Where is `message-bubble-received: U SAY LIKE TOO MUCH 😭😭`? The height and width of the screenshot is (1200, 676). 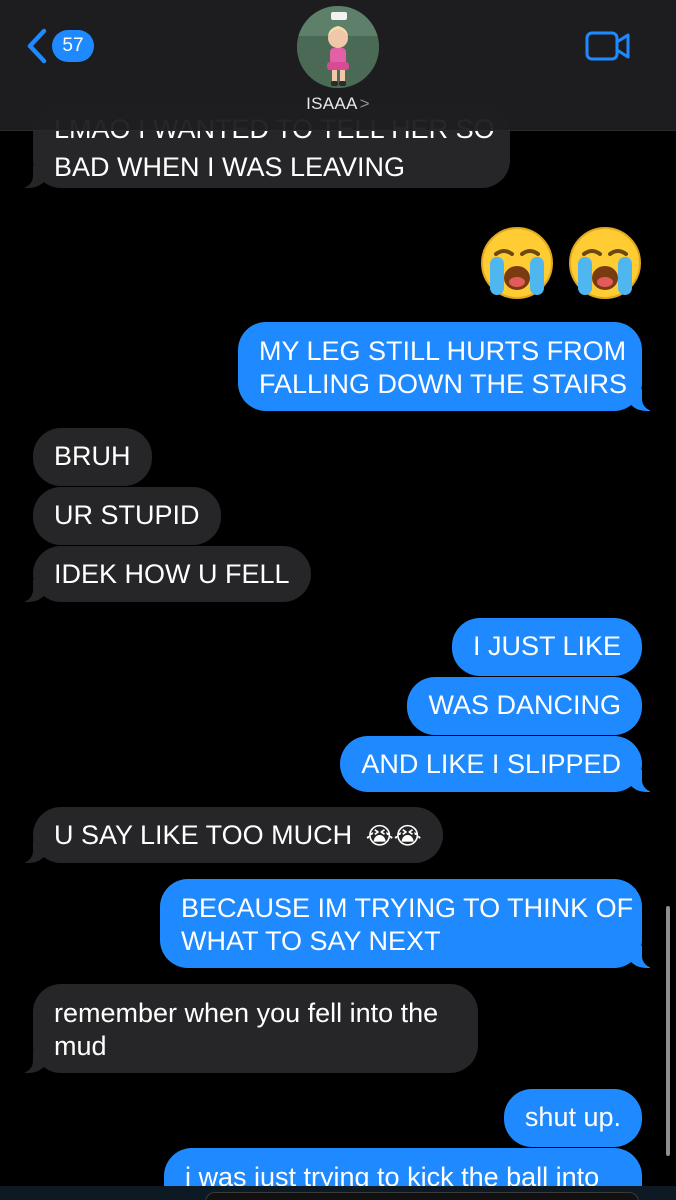 message-bubble-received: U SAY LIKE TOO MUCH 😭😭 is located at coordinates (231, 835).